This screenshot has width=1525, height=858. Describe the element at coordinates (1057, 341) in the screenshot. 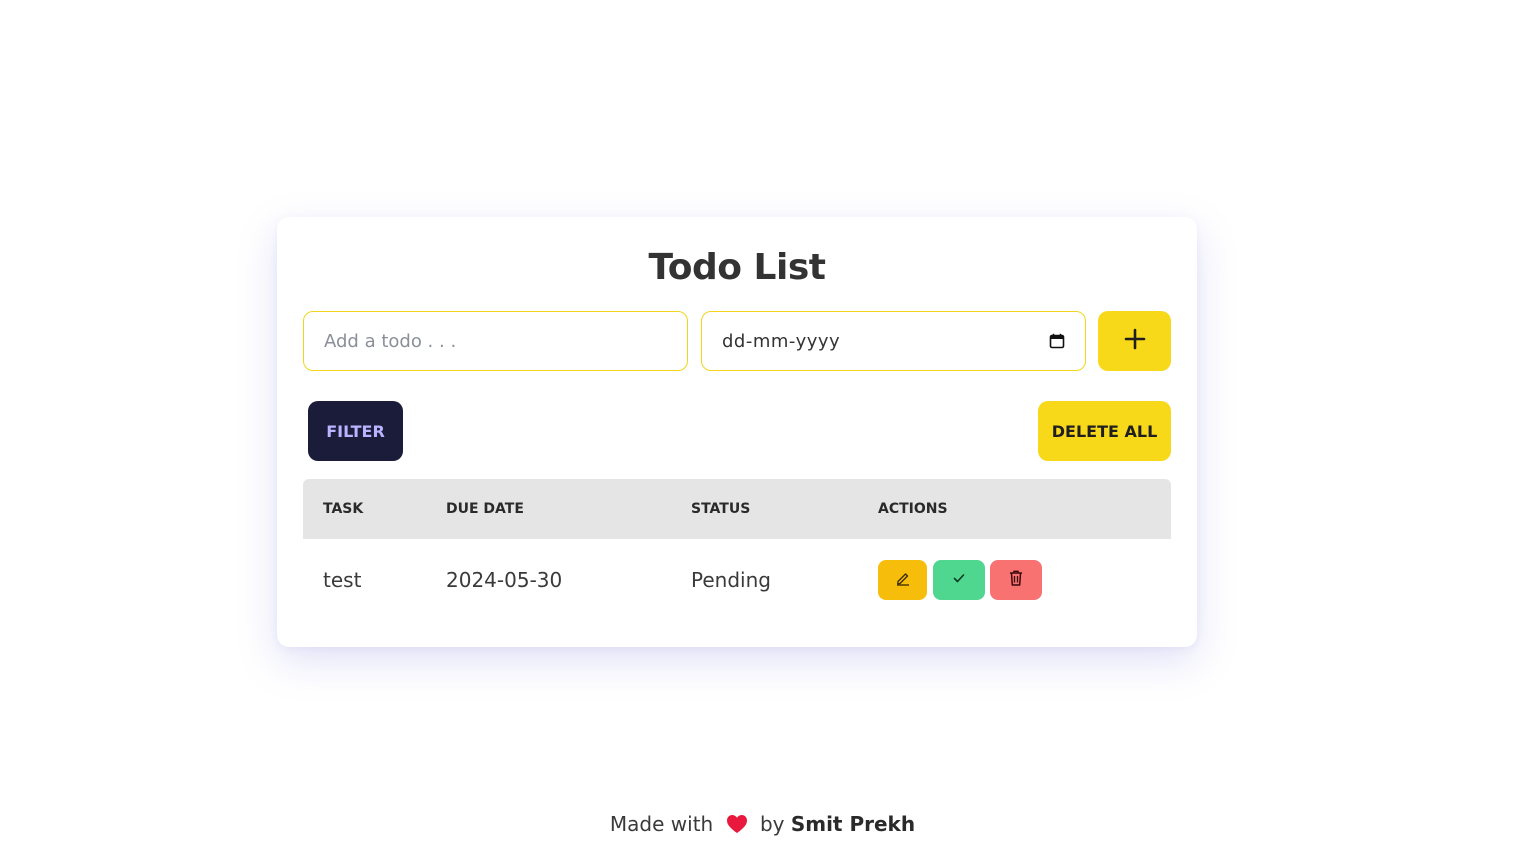

I see `calendar-icon` at that location.